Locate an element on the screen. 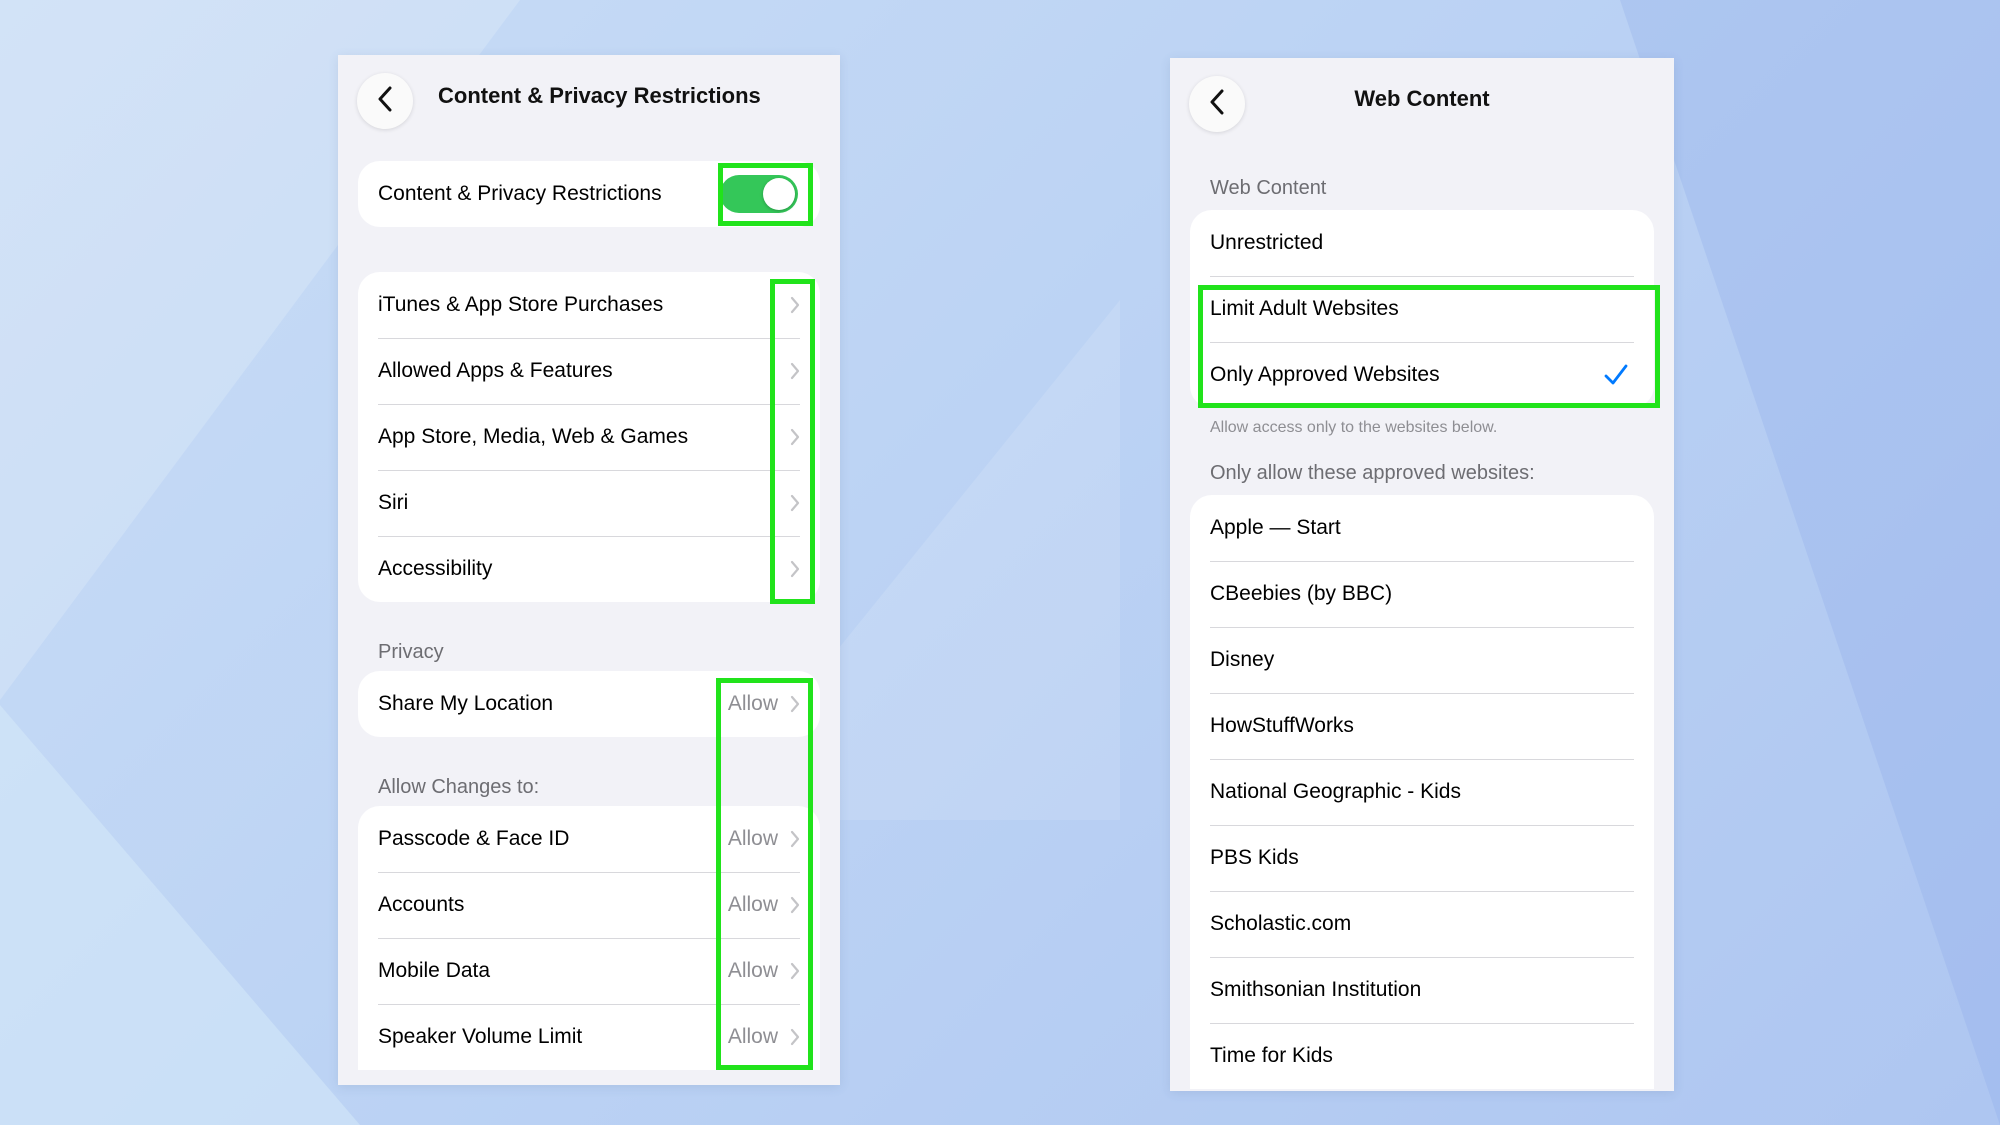 This screenshot has width=2000, height=1125. menu-item: App Store, Media, Web & Games is located at coordinates (589, 437).